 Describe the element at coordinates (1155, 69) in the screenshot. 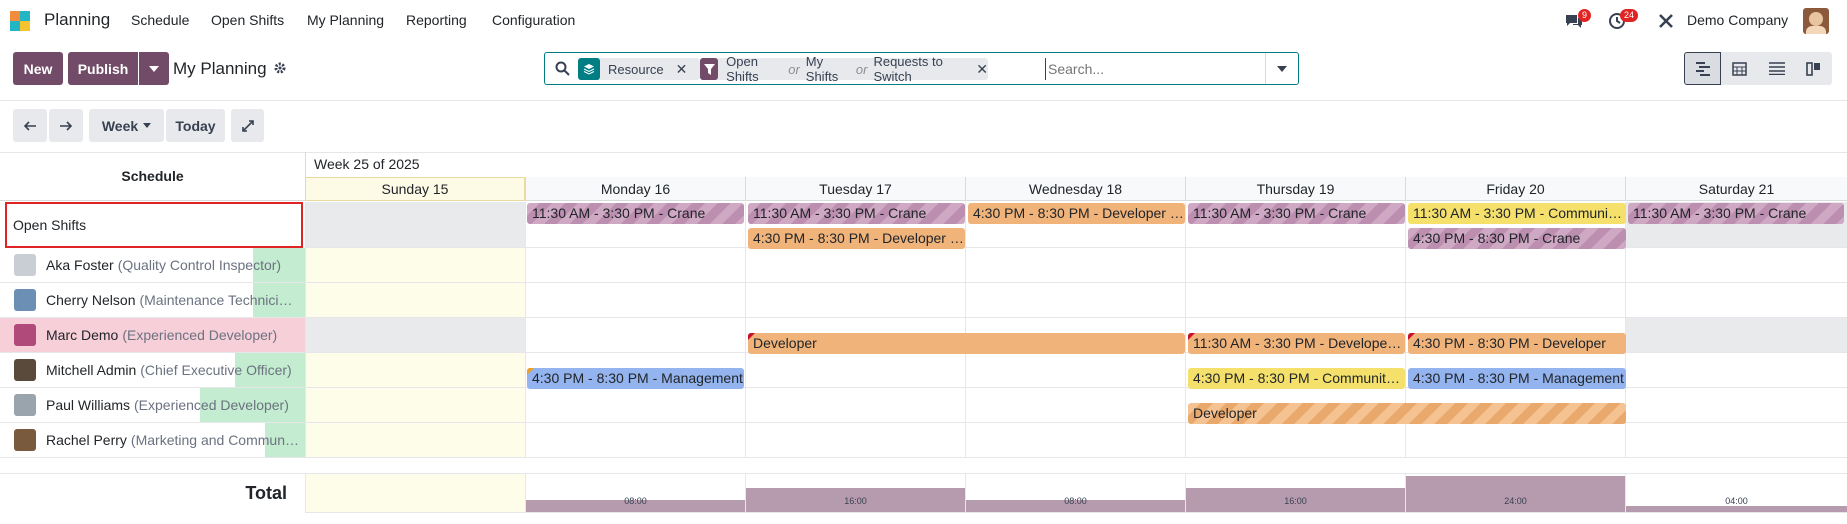

I see `search-input` at that location.